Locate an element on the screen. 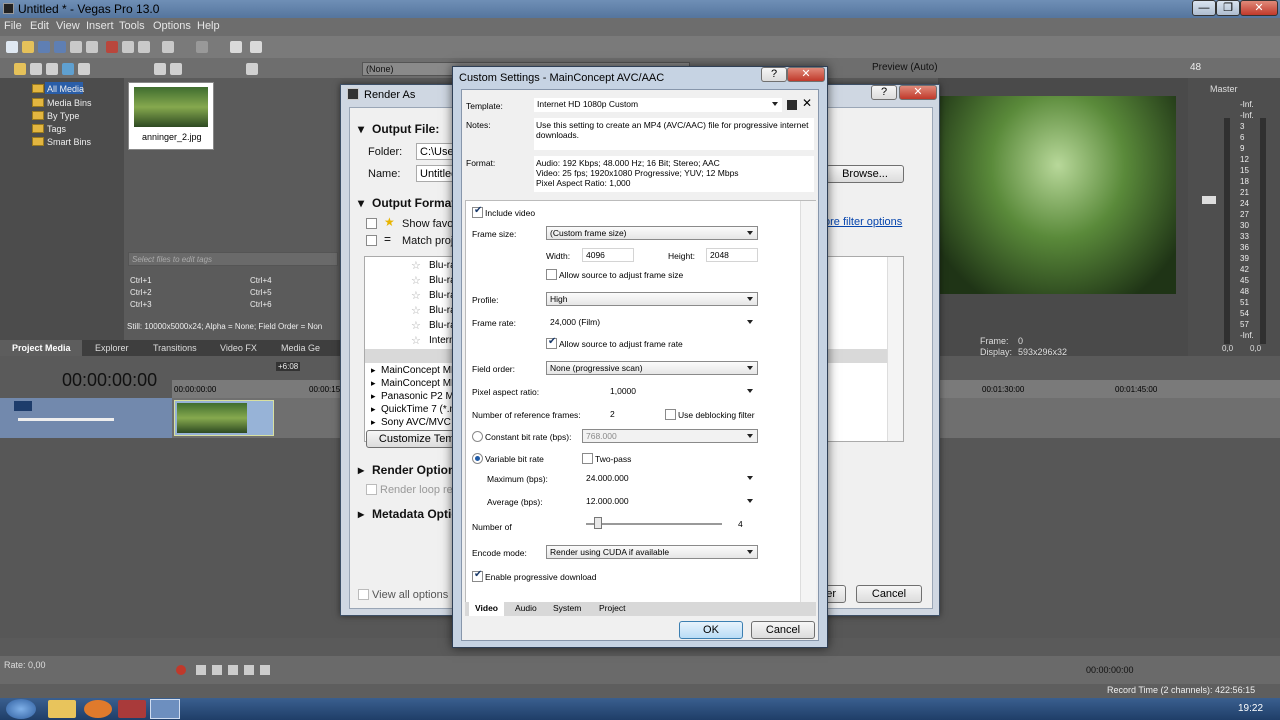  constant-bitrate-radio is located at coordinates (477, 436).